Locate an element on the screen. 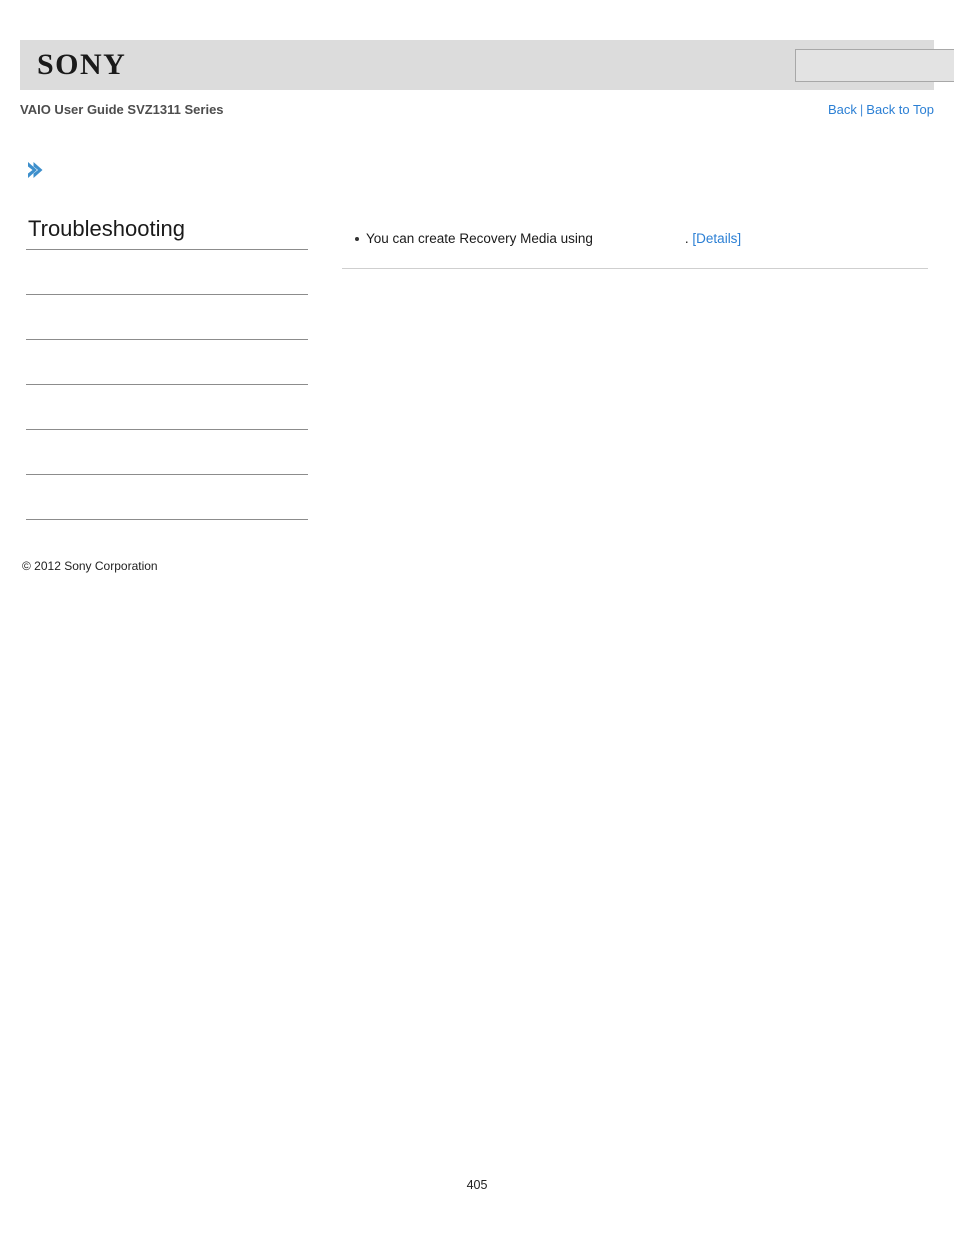 Image resolution: width=954 pixels, height=1235 pixels. search-box is located at coordinates (874, 65).